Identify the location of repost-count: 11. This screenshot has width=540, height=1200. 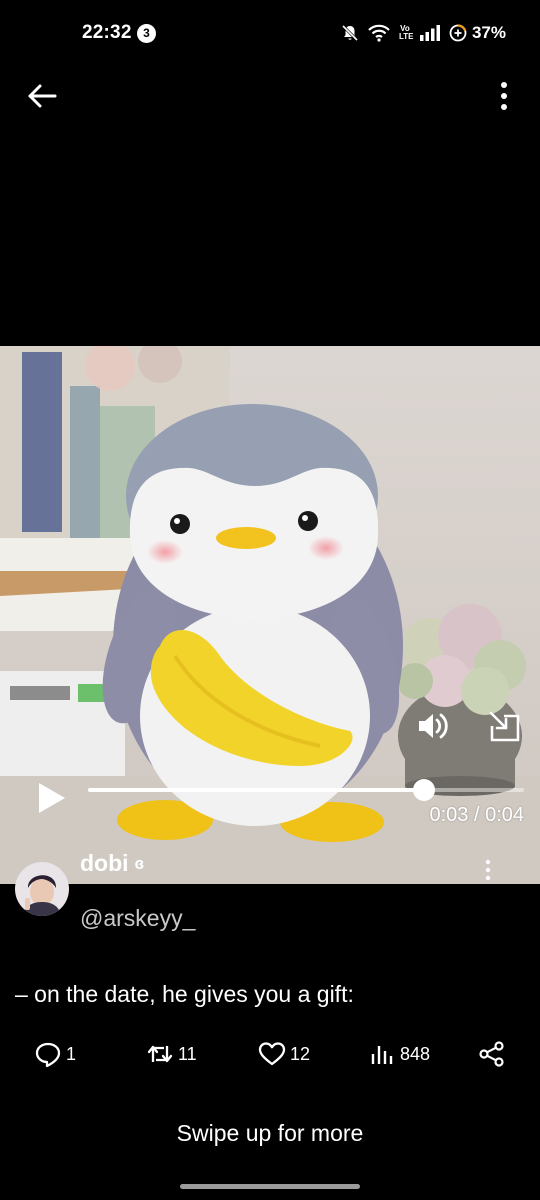
(187, 1053).